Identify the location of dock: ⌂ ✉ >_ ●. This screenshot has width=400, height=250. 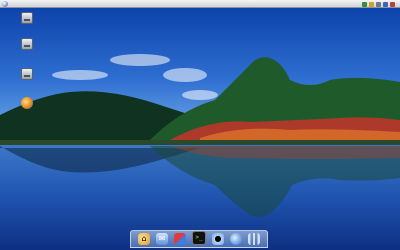
(199, 239).